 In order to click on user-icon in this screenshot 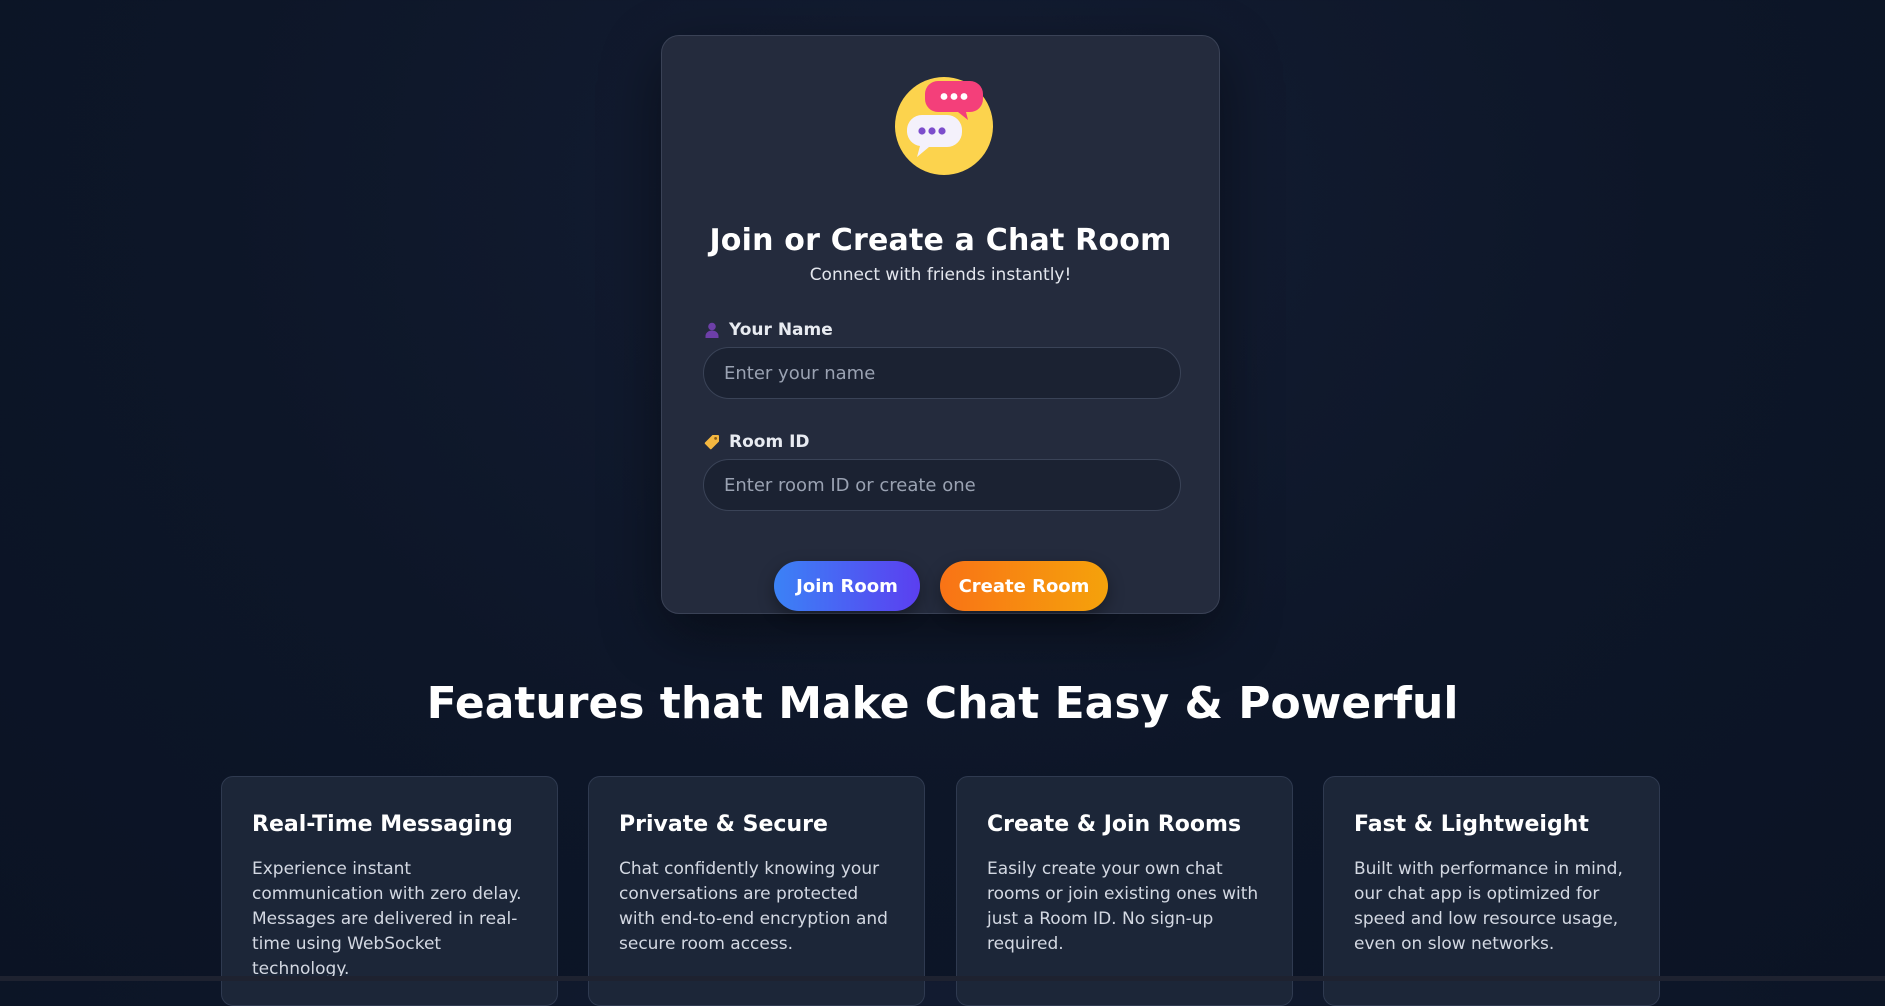, I will do `click(712, 330)`.